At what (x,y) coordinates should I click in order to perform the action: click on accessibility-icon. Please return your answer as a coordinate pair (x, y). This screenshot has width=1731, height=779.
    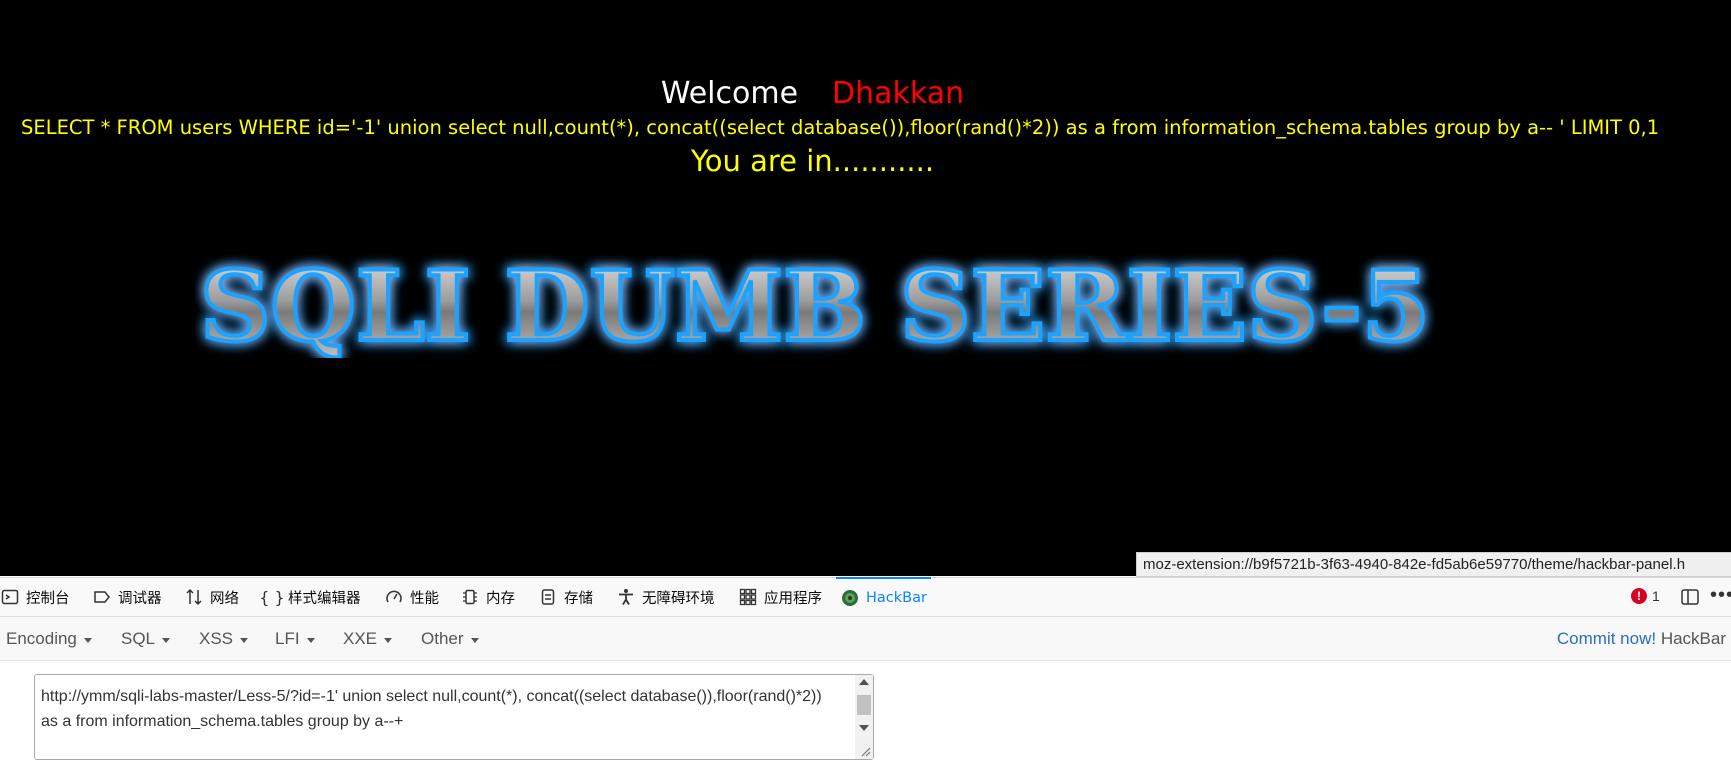
    Looking at the image, I should click on (626, 597).